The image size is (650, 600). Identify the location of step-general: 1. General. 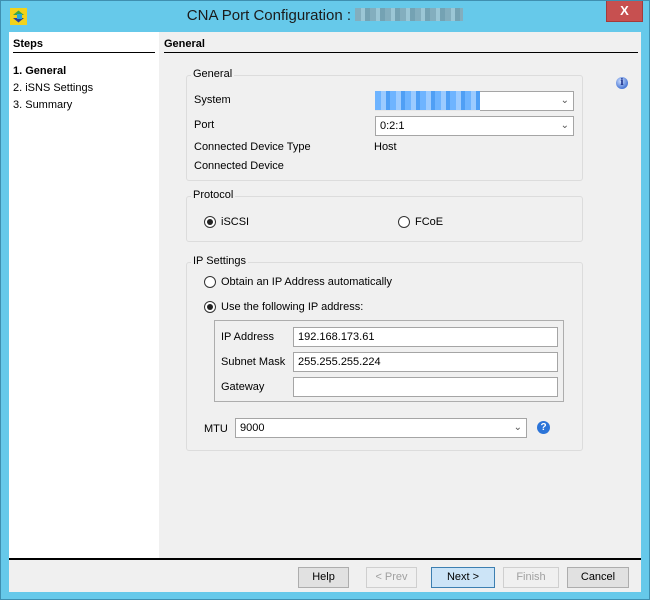
(39, 71).